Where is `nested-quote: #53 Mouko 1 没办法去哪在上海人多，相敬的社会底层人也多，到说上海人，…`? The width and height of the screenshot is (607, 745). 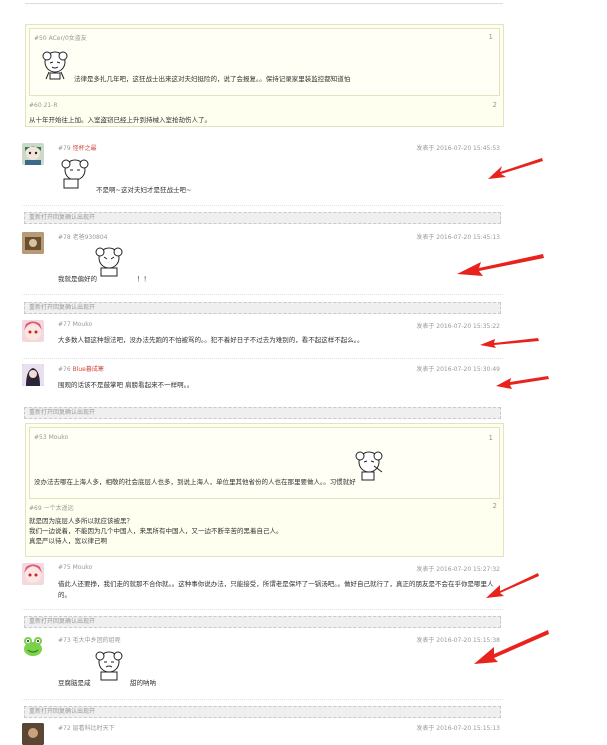
nested-quote: #53 Mouko 1 没办法去哪在上海人多，相敬的社会底层人也多，到说上海人，… is located at coordinates (264, 463).